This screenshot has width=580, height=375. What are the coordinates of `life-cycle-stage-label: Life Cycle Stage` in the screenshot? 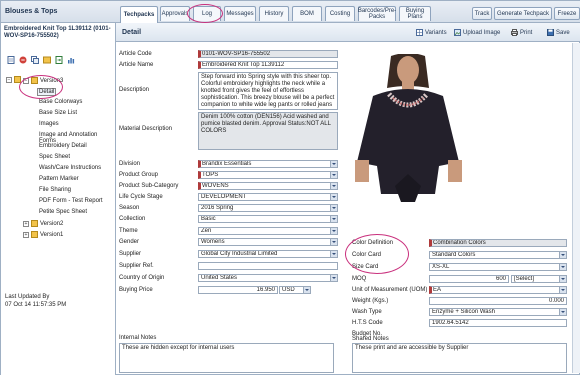 It's located at (141, 197).